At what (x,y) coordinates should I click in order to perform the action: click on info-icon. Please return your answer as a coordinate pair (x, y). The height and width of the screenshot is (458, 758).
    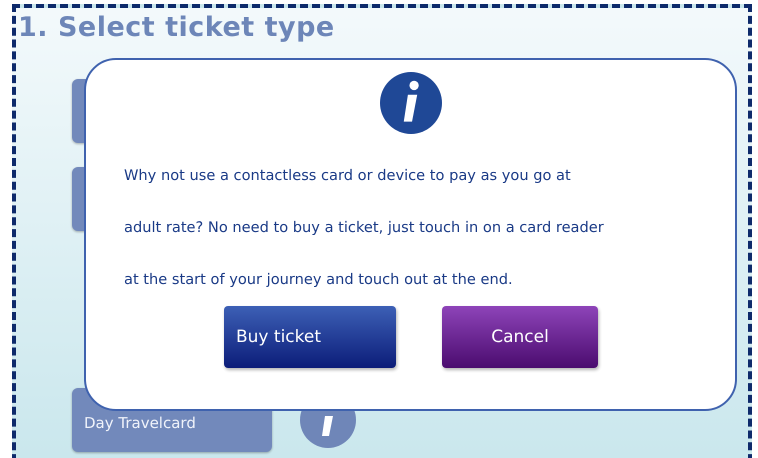
    Looking at the image, I should click on (411, 103).